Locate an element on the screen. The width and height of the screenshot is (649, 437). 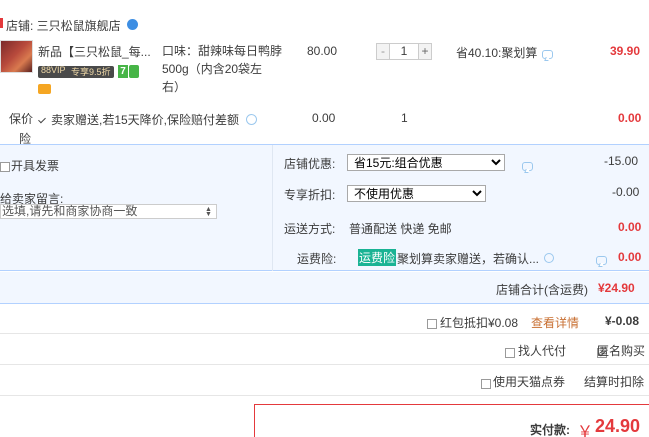
message-input: 选填,请先和商家协商一致 ▲ ▼ is located at coordinates (108, 211).